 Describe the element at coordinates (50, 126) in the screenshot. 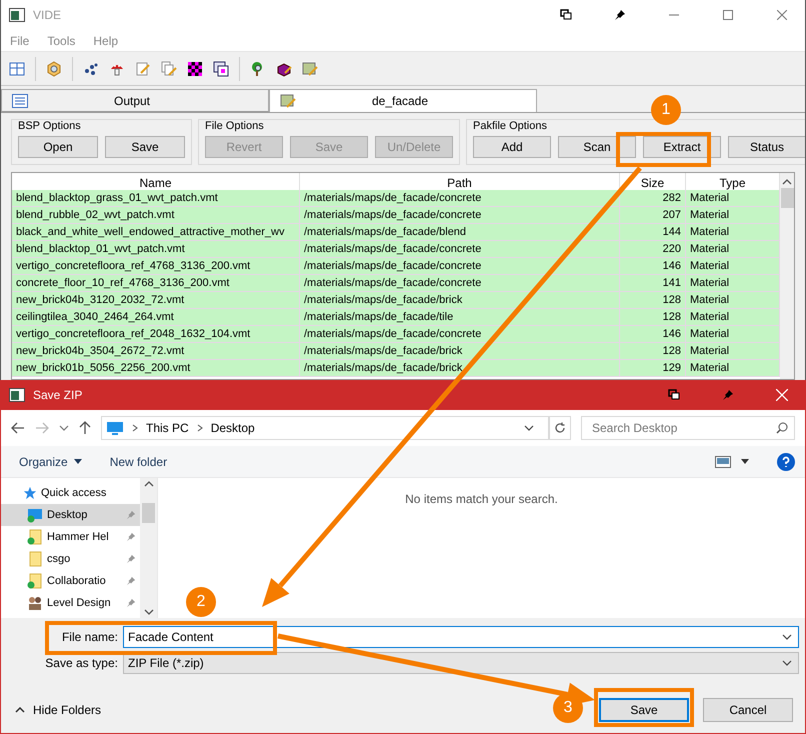

I see `group-title: BSP Options` at that location.